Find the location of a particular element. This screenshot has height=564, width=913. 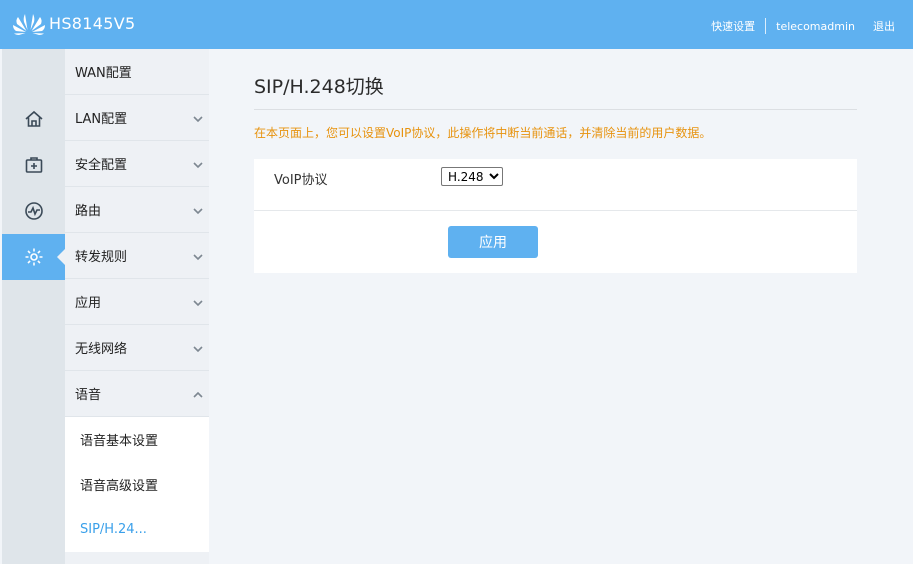

submenu-item-voice-advanced: 语音高级设置 is located at coordinates (137, 484).